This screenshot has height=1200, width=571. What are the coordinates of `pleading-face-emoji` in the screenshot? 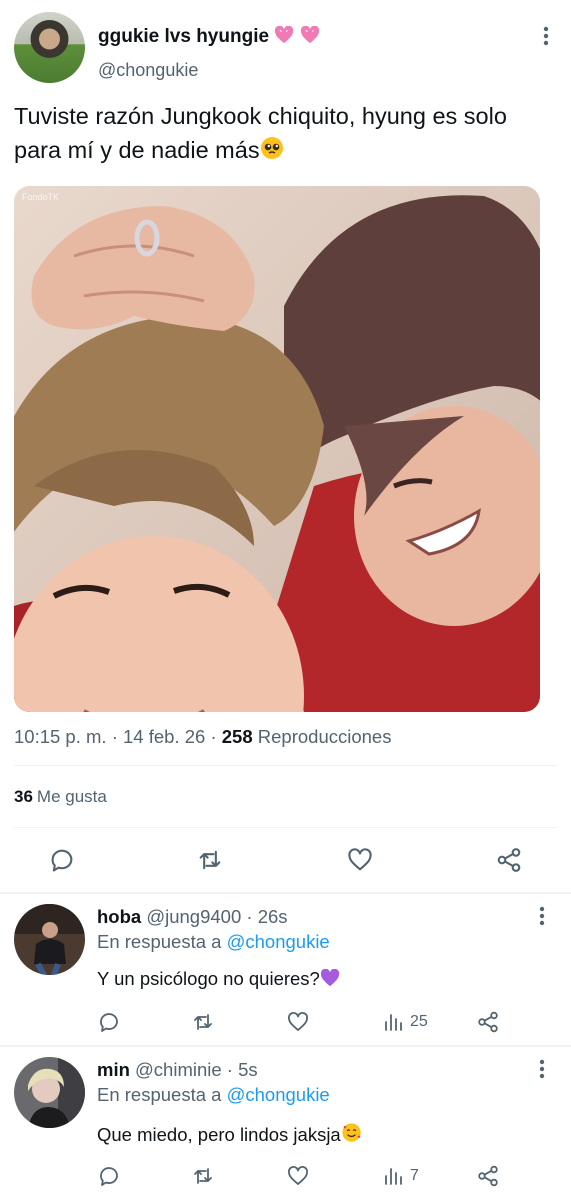 It's located at (271, 148).